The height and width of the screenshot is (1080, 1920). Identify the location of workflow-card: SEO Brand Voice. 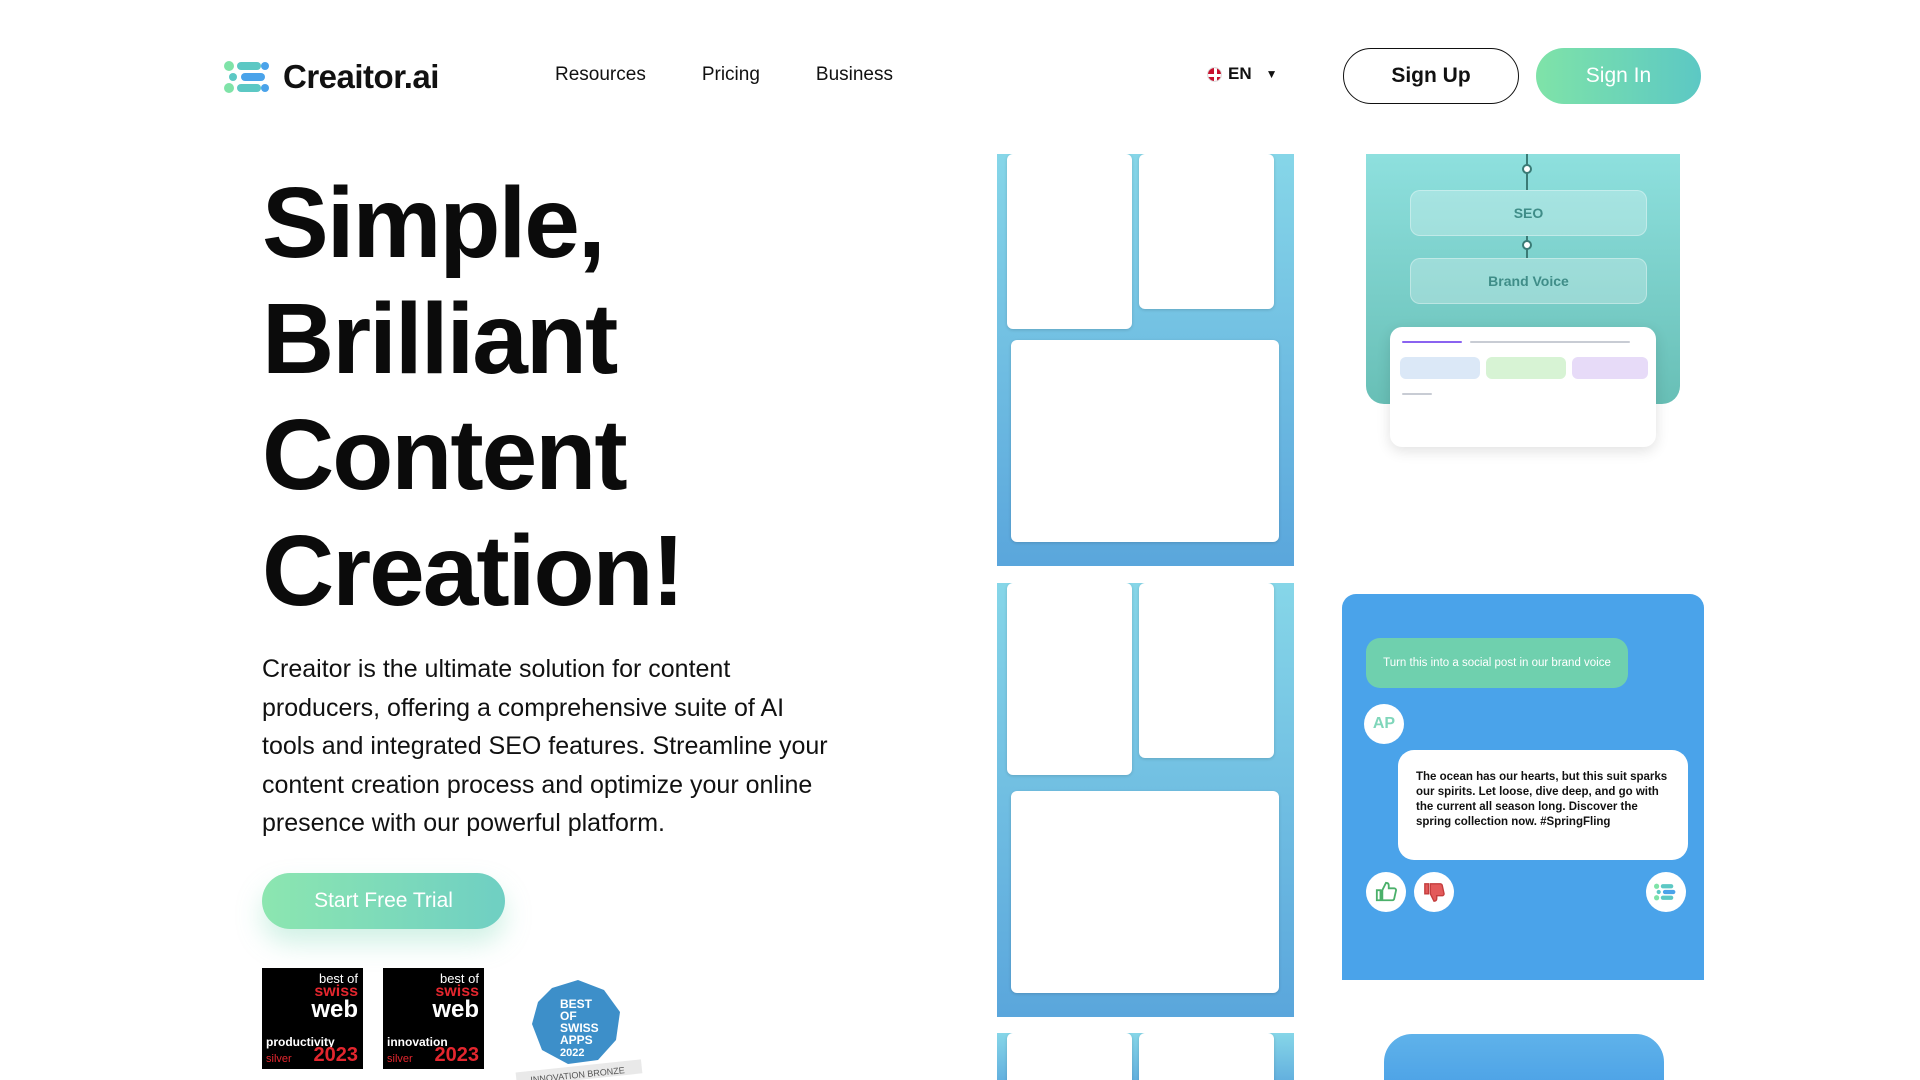
(1523, 337).